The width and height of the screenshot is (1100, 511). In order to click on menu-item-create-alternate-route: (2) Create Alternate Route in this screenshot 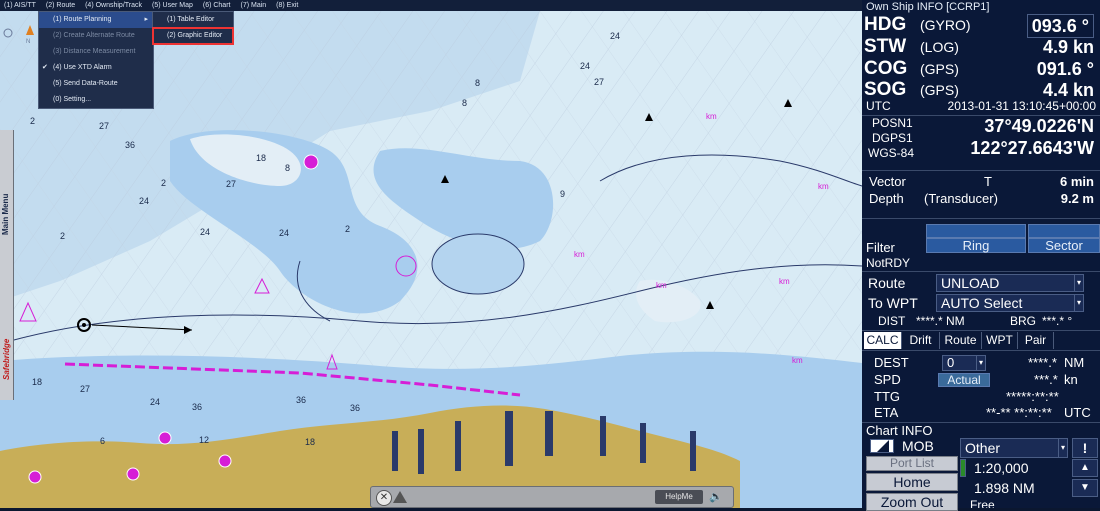, I will do `click(94, 35)`.